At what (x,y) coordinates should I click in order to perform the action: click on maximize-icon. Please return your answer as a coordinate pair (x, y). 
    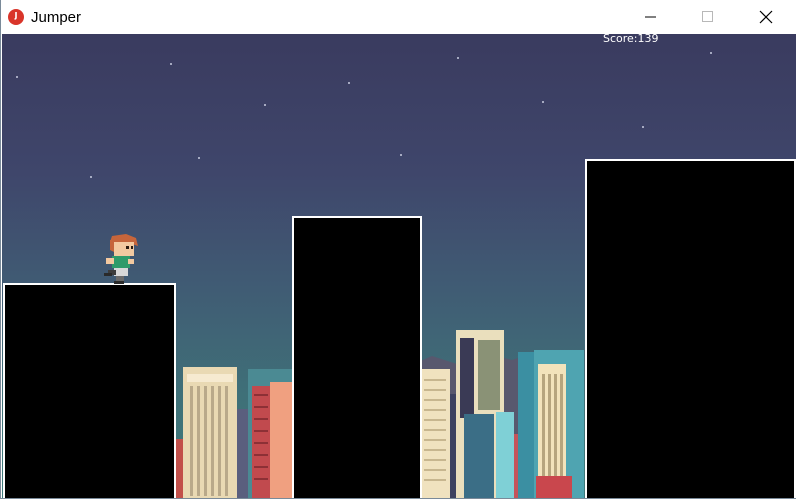
    Looking at the image, I should click on (707, 16).